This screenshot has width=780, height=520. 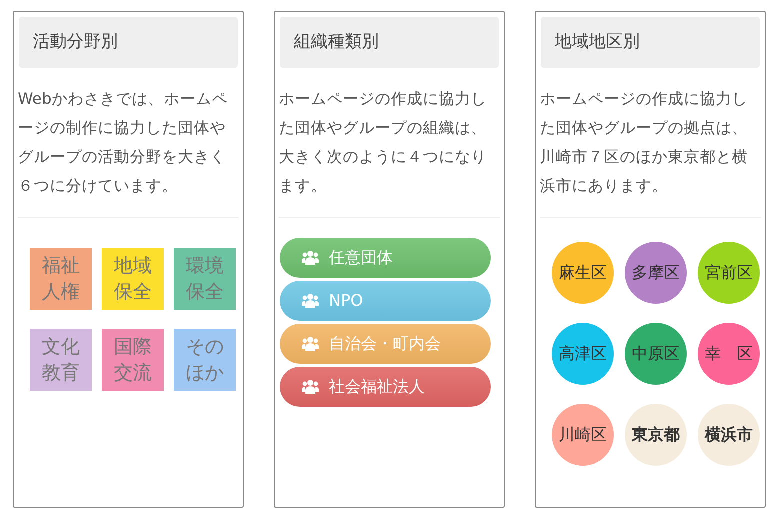 I want to click on panel-description: ホームページの作成に協力した団体やグループの組織は、大きく次のように４つになります。, so click(x=389, y=143).